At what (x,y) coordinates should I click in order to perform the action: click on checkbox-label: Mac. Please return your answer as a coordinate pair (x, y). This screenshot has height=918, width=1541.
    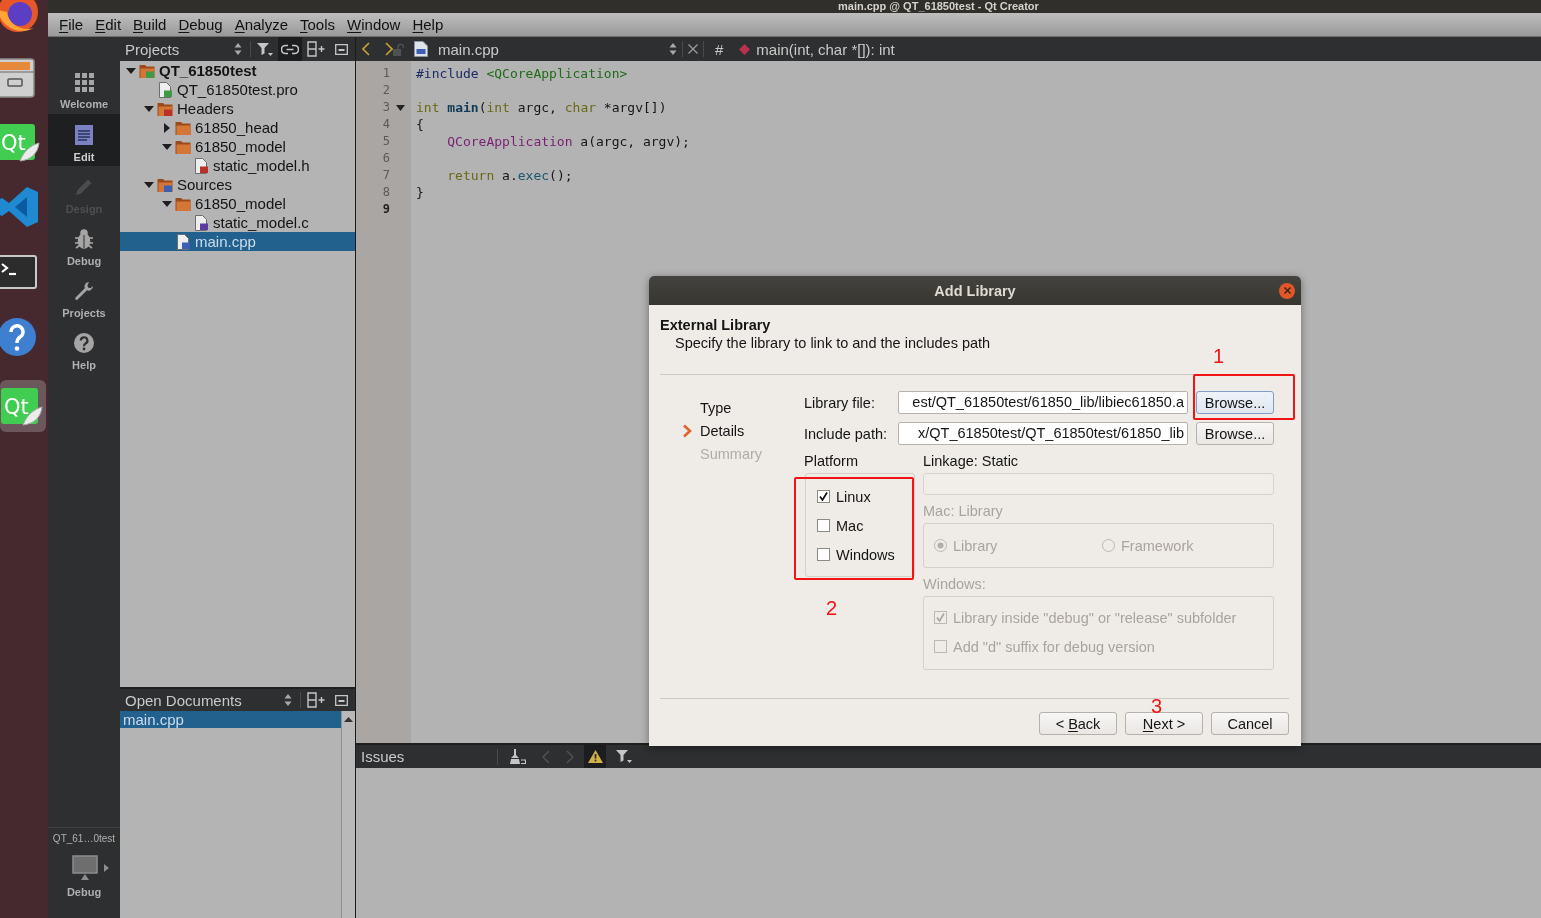
    Looking at the image, I should click on (850, 525).